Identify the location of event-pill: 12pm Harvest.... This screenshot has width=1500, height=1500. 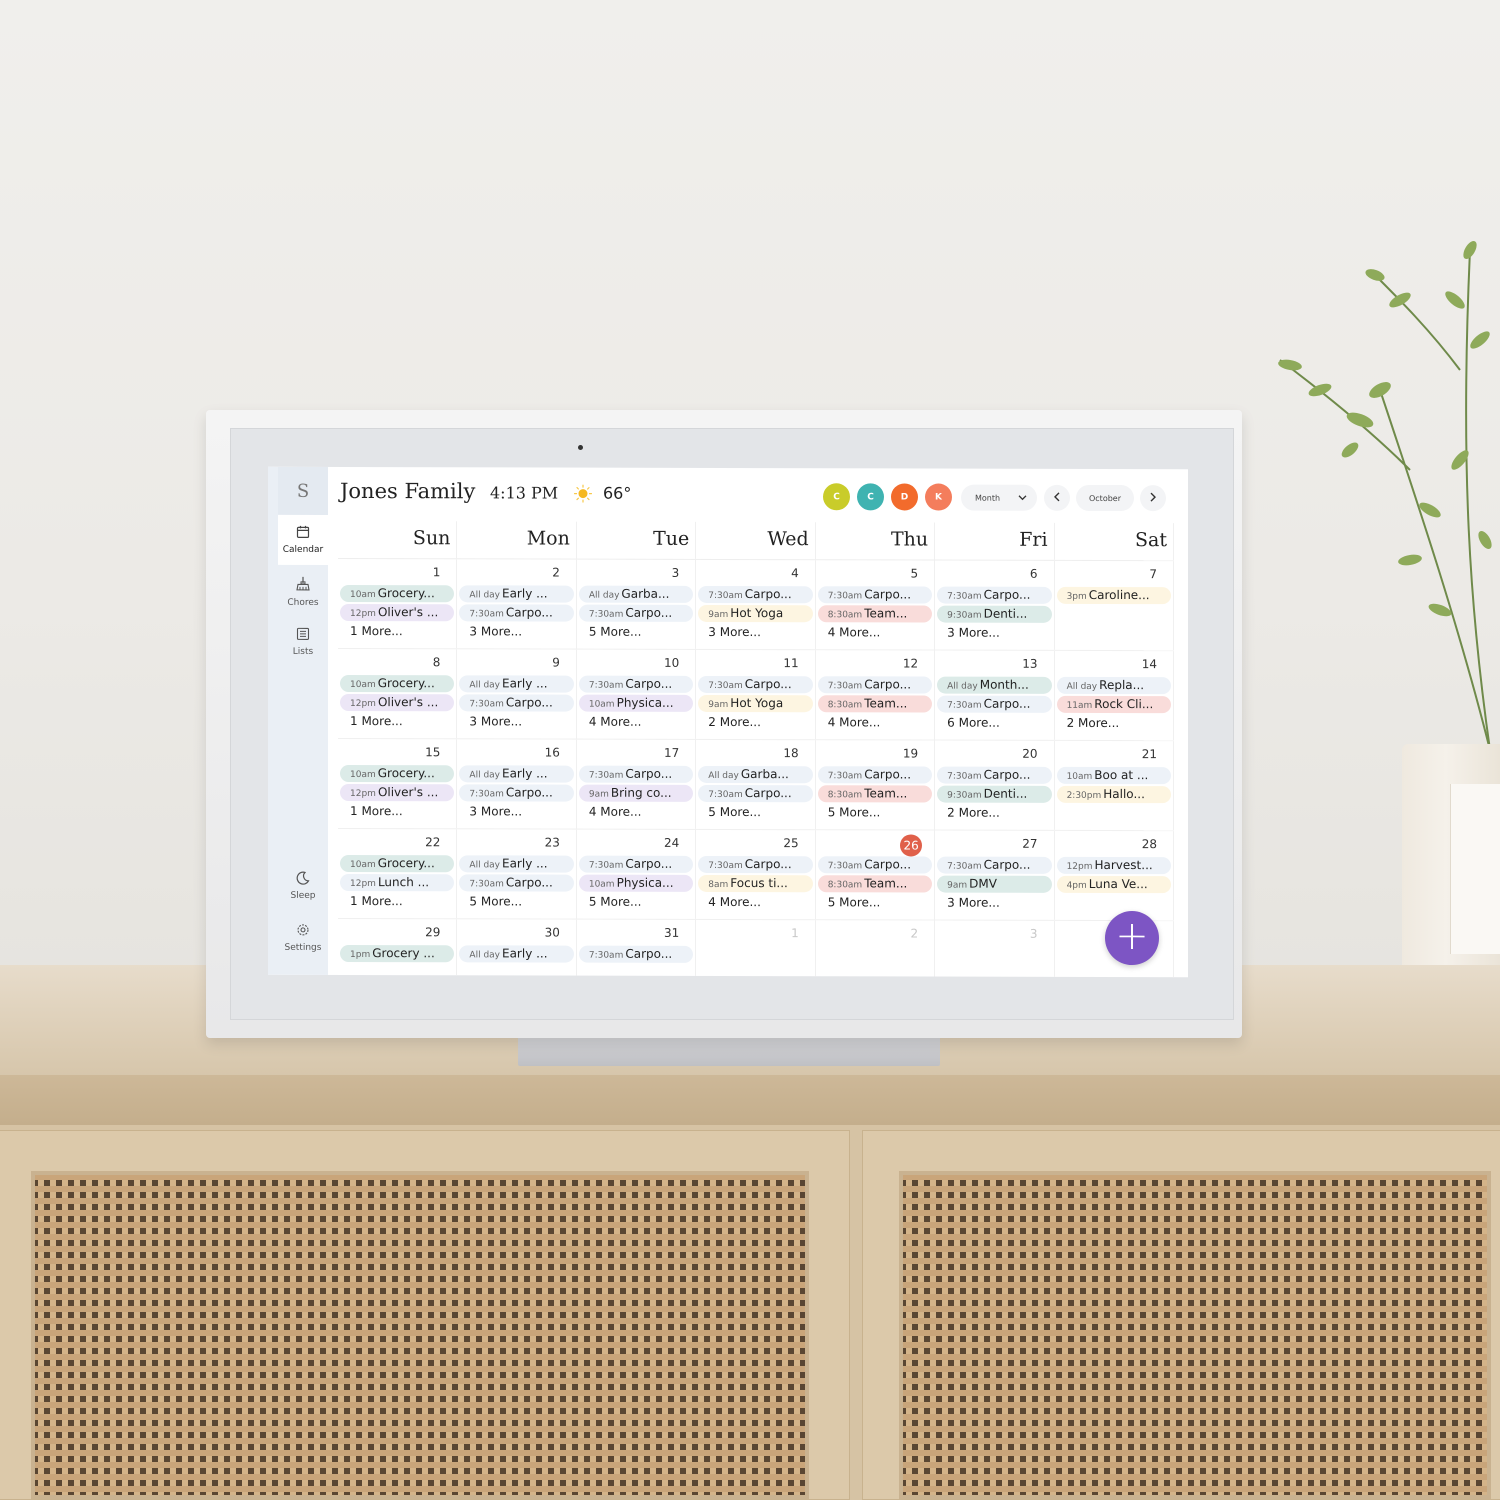
(1113, 865).